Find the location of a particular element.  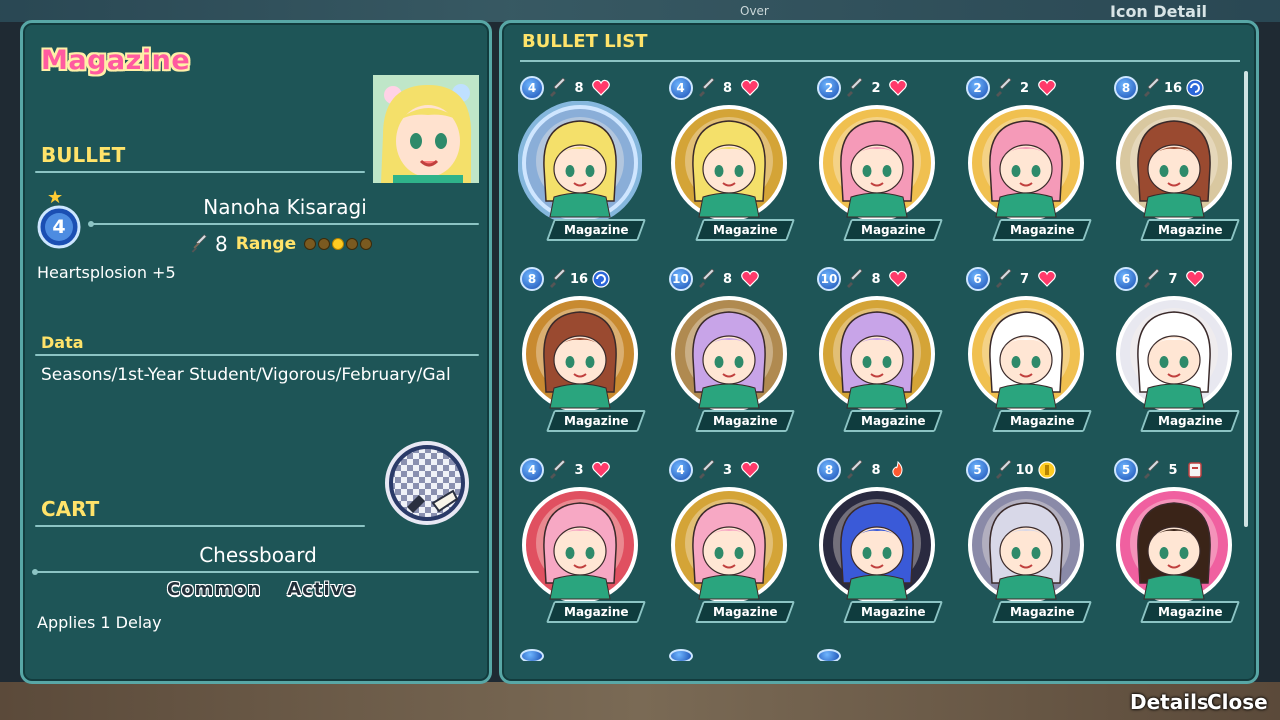

bullet-section-label: BULLET is located at coordinates (83, 155).